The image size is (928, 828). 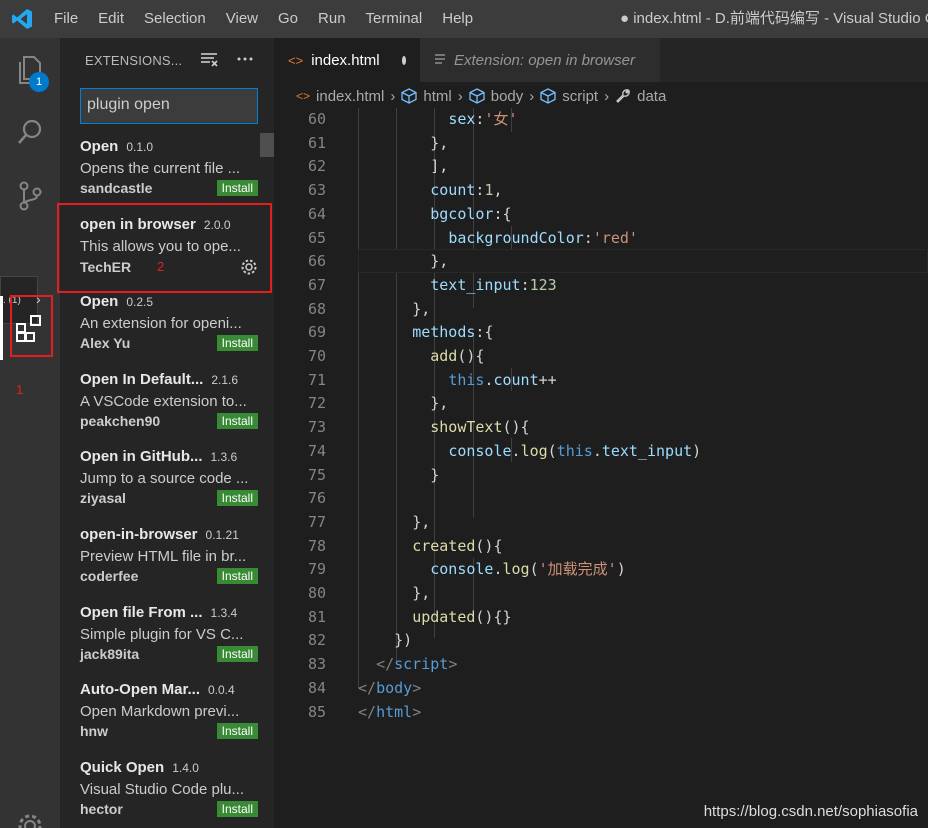 What do you see at coordinates (347, 60) in the screenshot?
I see `tab-index-html: <> index.html` at bounding box center [347, 60].